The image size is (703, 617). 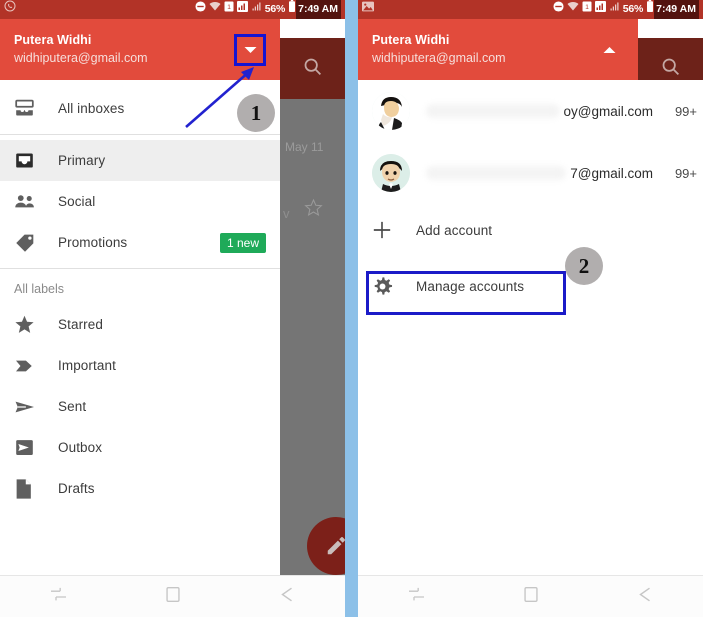 I want to click on manage-accounts-button: Manage accounts, so click(x=530, y=286).